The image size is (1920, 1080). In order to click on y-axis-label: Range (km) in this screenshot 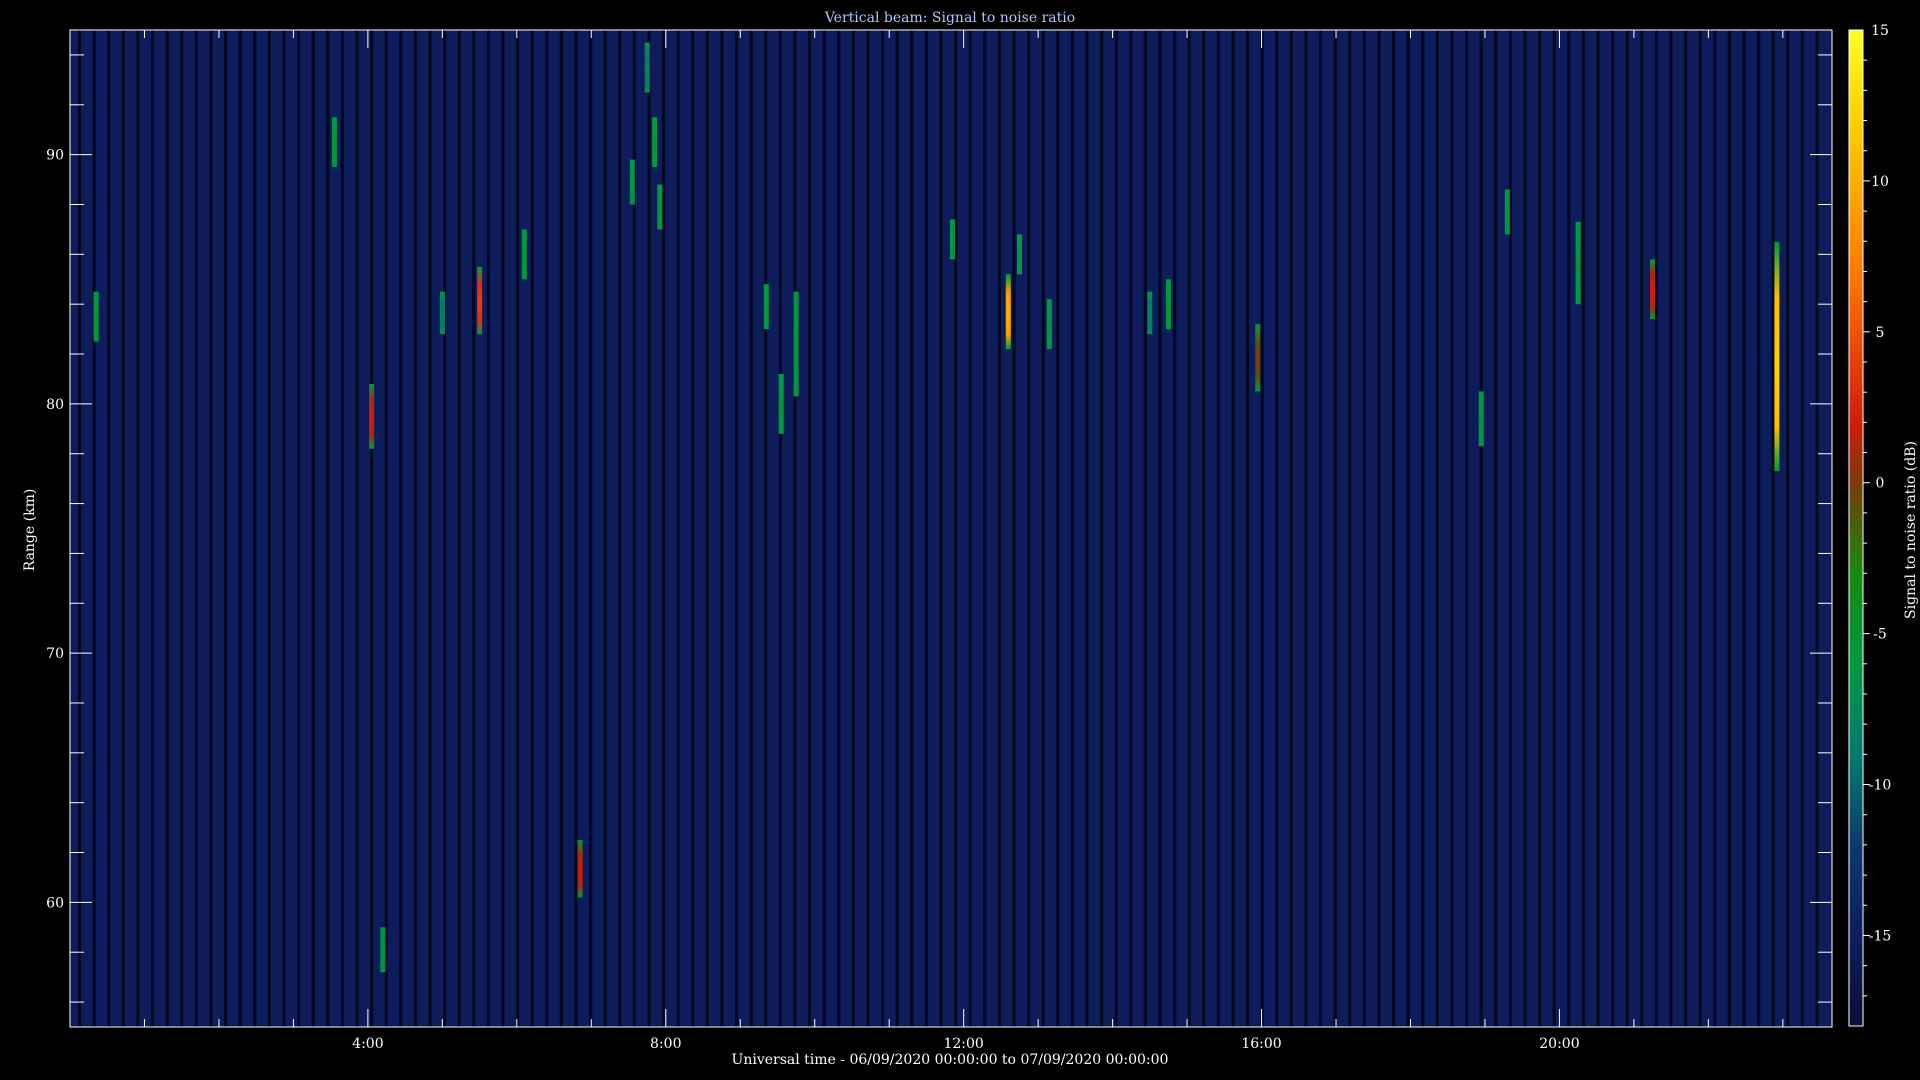, I will do `click(30, 530)`.